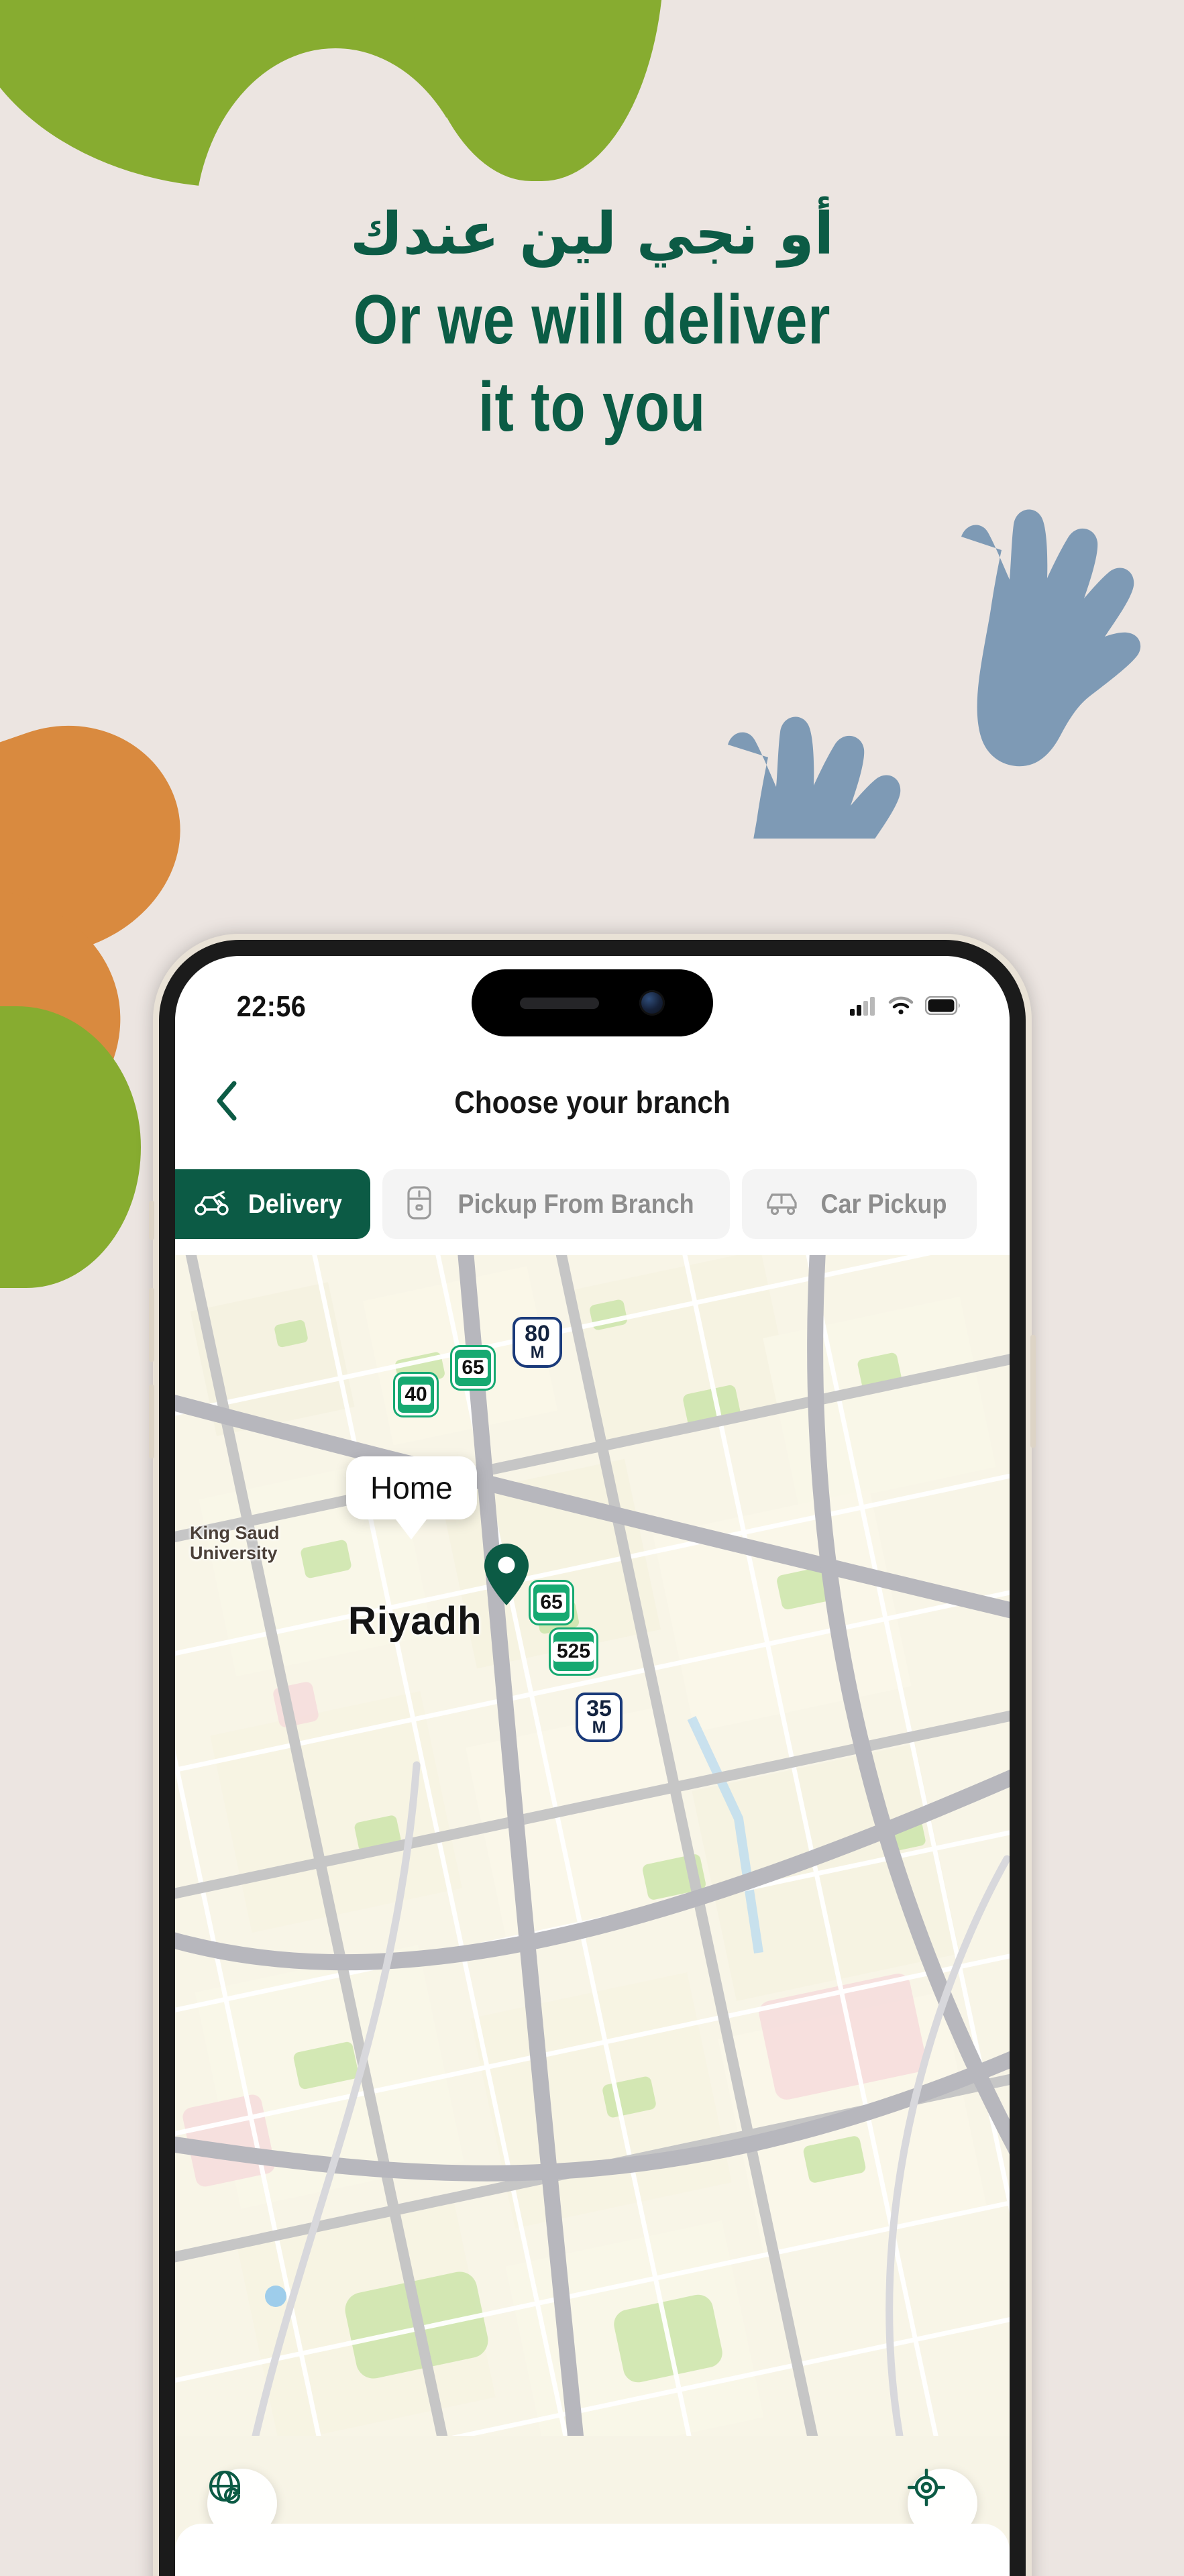 This screenshot has width=1184, height=2576. Describe the element at coordinates (592, 2550) in the screenshot. I see `bottom-sheet` at that location.